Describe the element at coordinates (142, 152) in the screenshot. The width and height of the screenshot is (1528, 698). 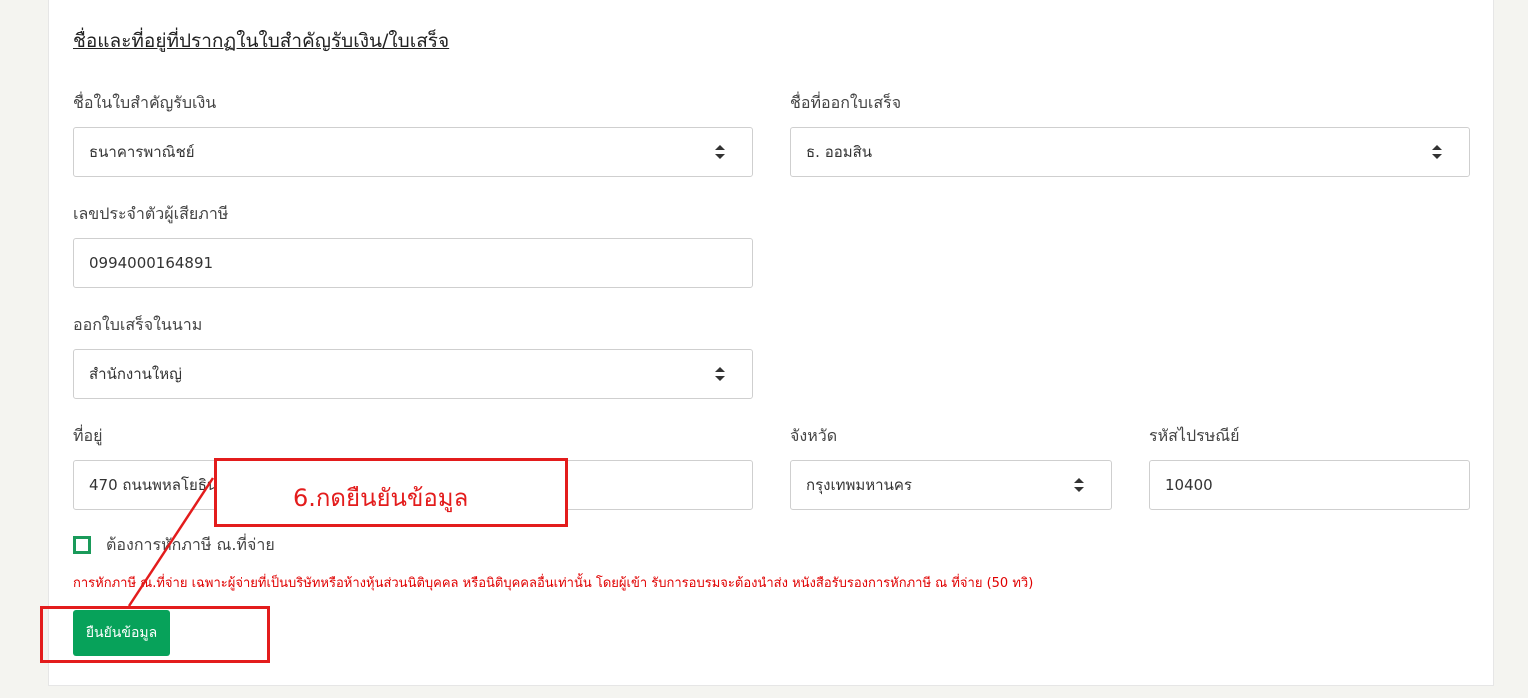
I see `receipt-name-value: ธนาคารพาณิชย์` at that location.